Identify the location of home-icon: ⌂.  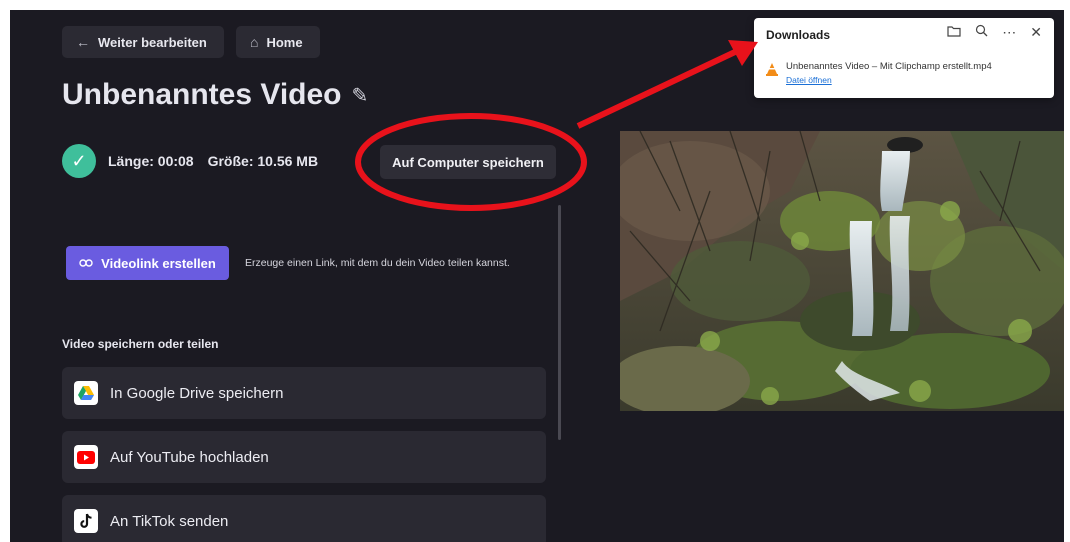
(254, 42).